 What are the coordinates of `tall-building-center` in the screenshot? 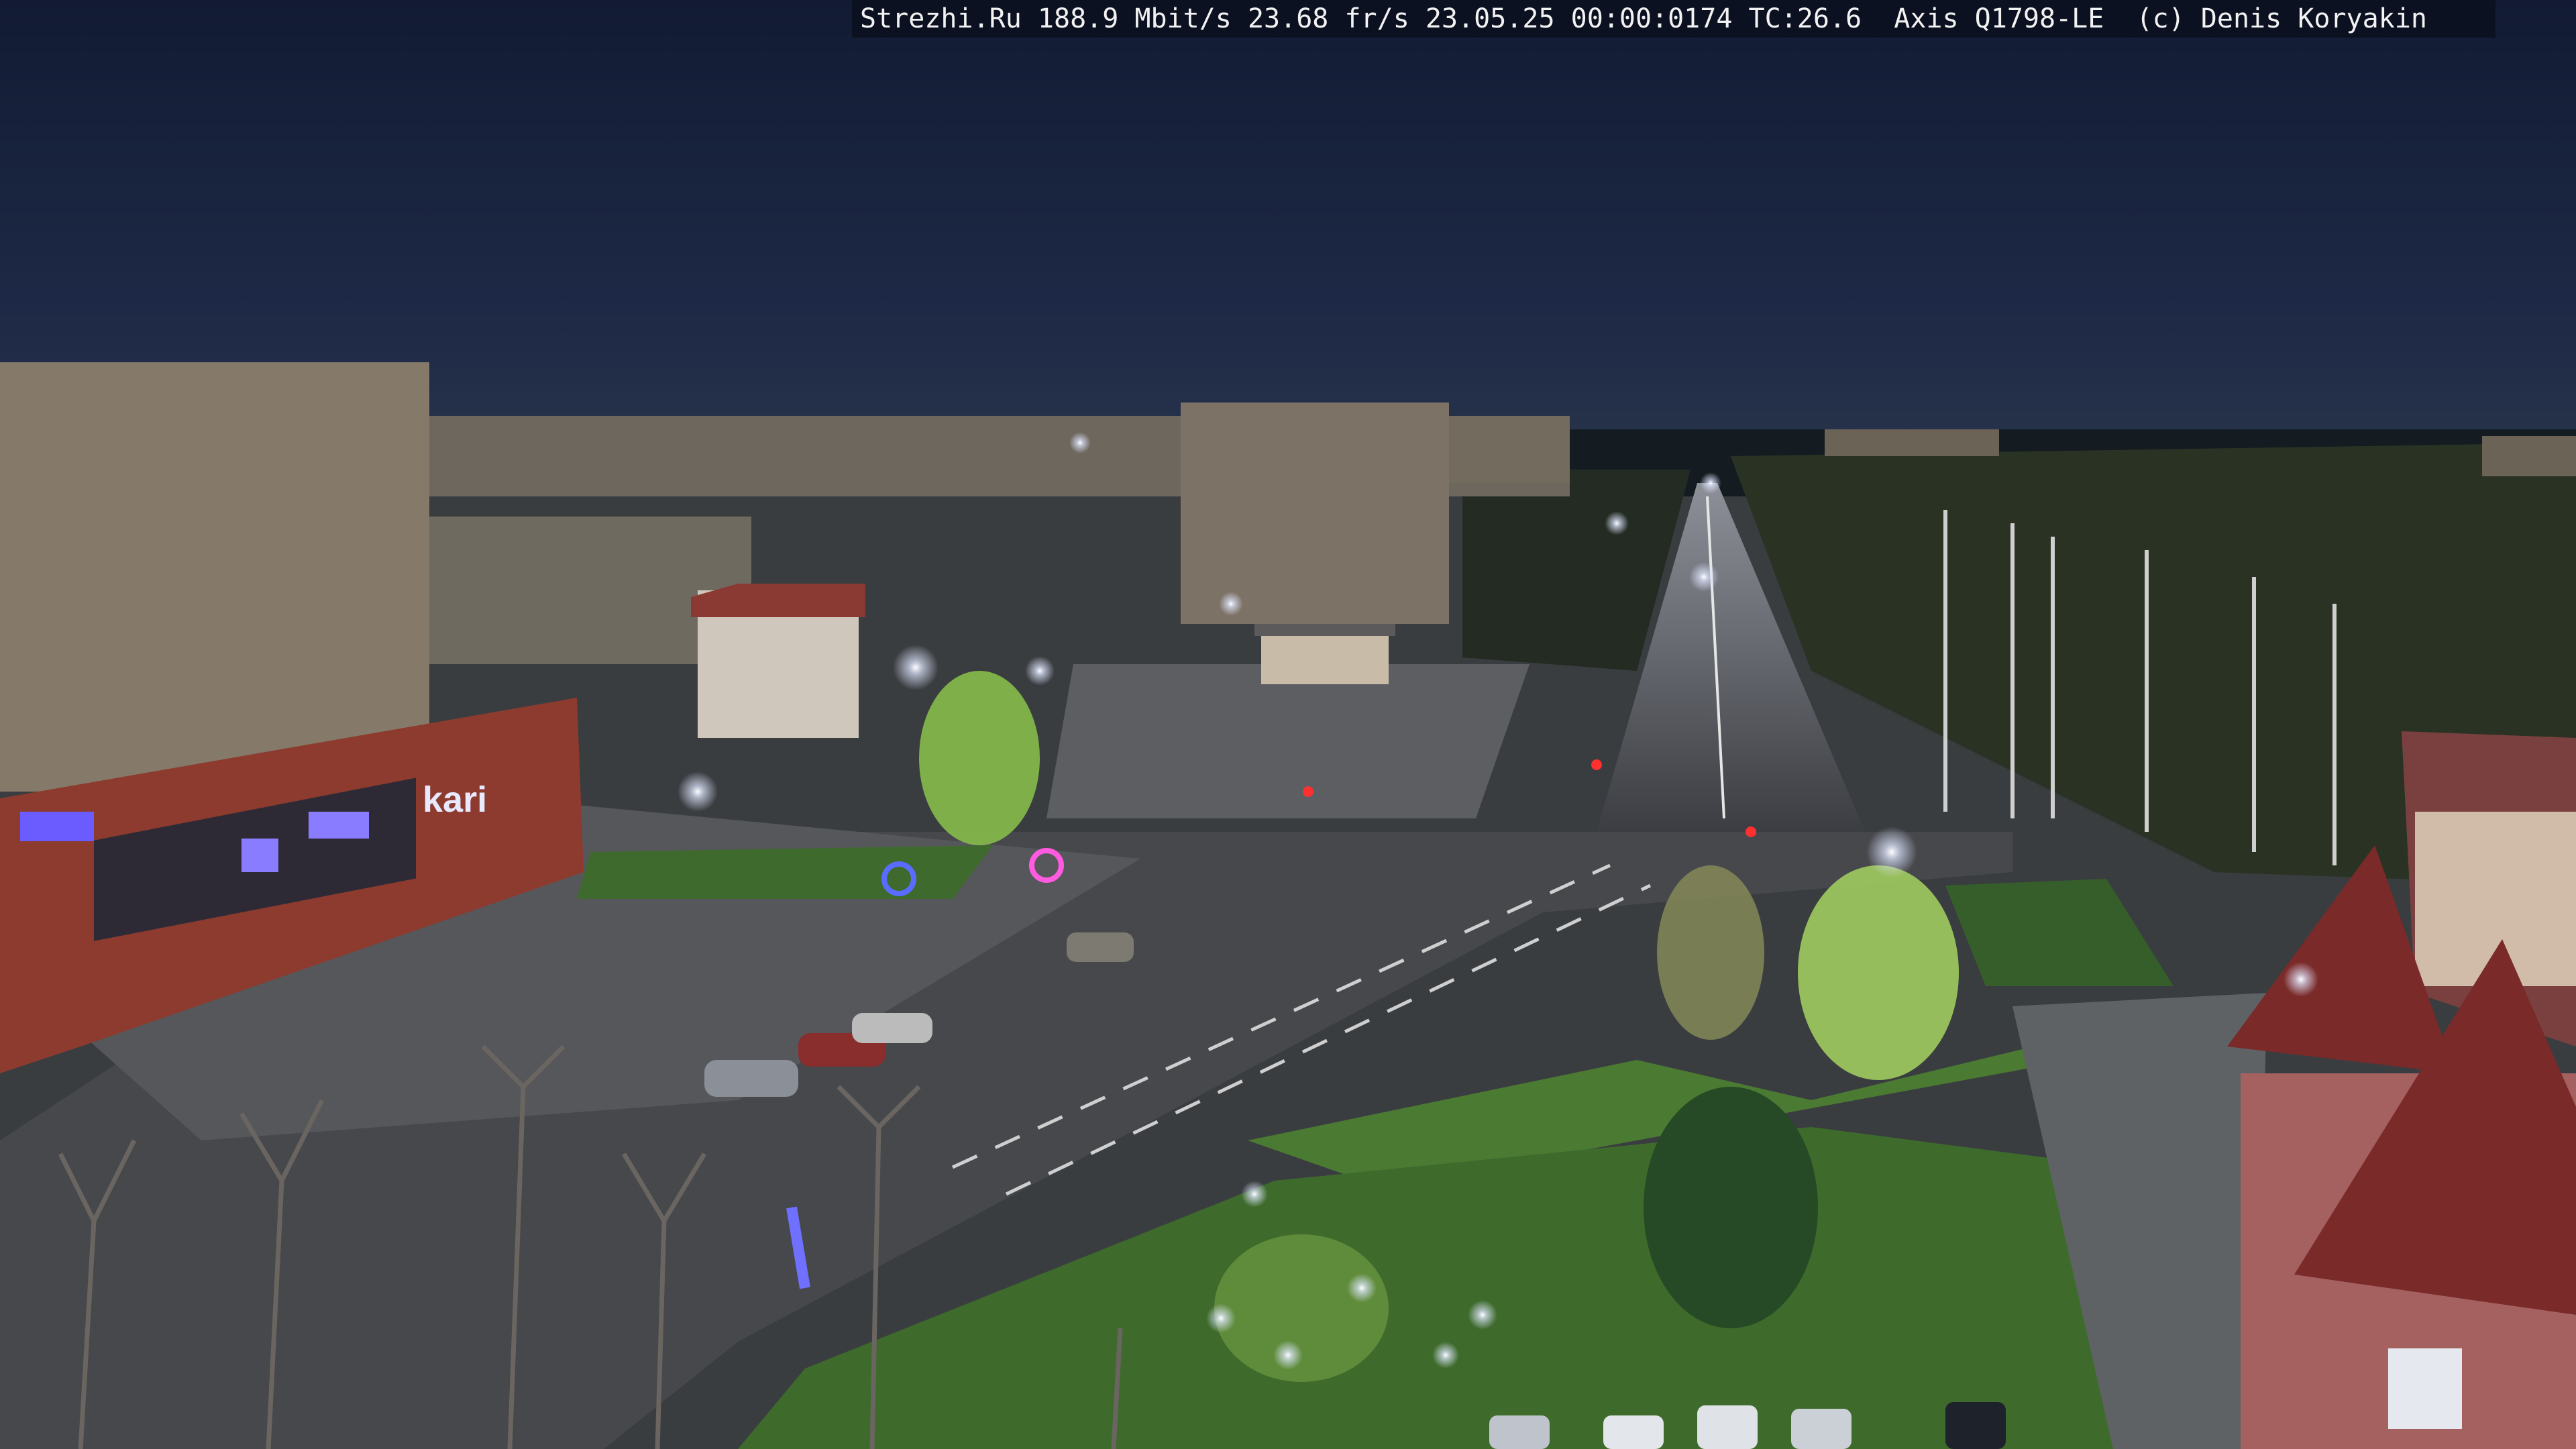 It's located at (1315, 513).